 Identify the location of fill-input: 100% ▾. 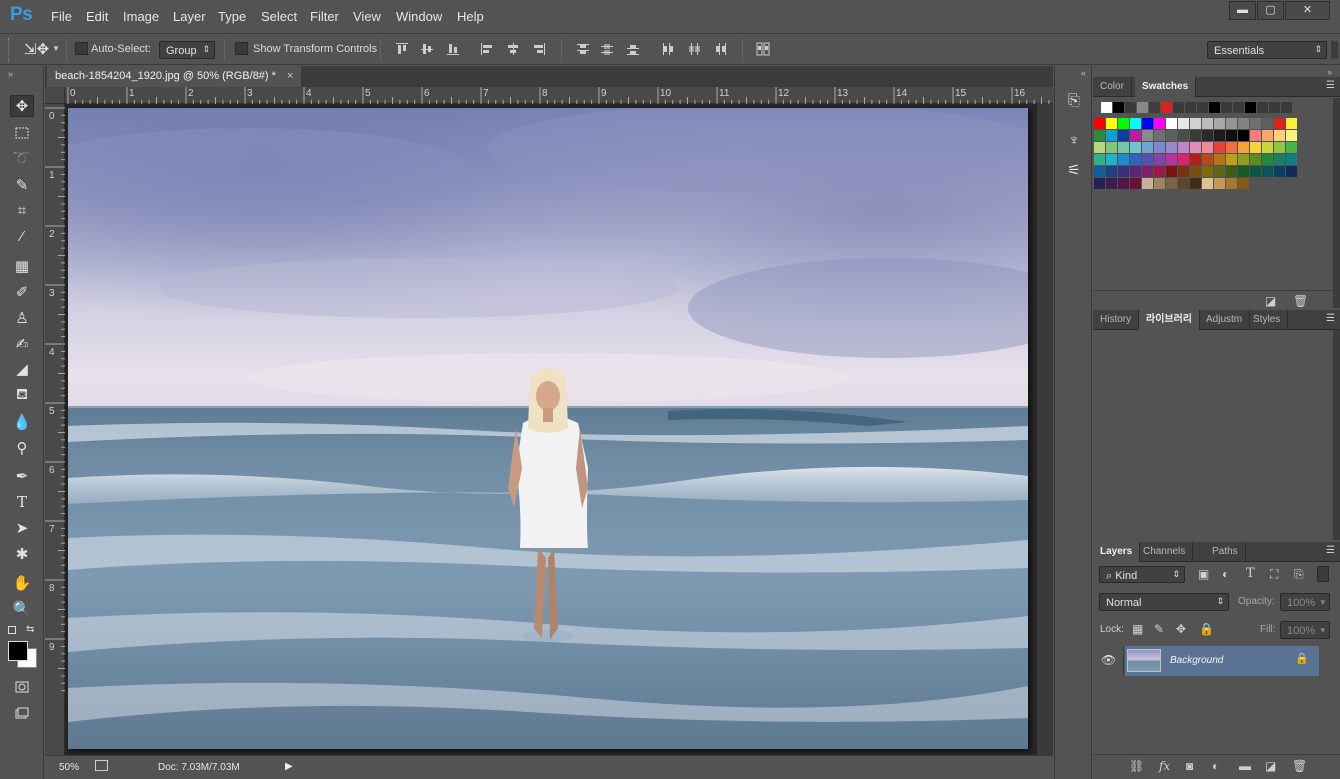
(1305, 630).